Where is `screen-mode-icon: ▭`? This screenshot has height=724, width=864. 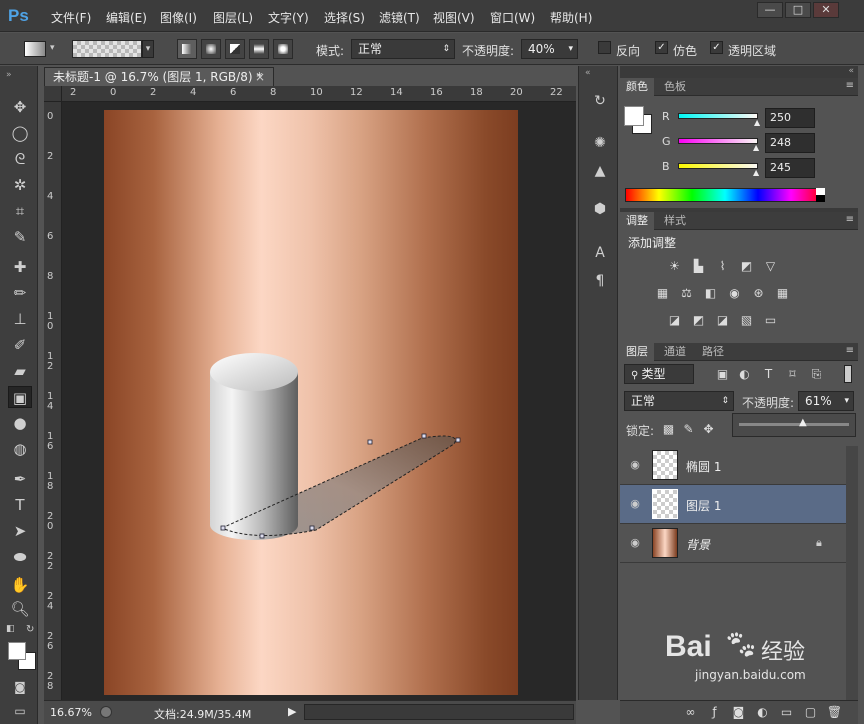 screen-mode-icon: ▭ is located at coordinates (20, 711).